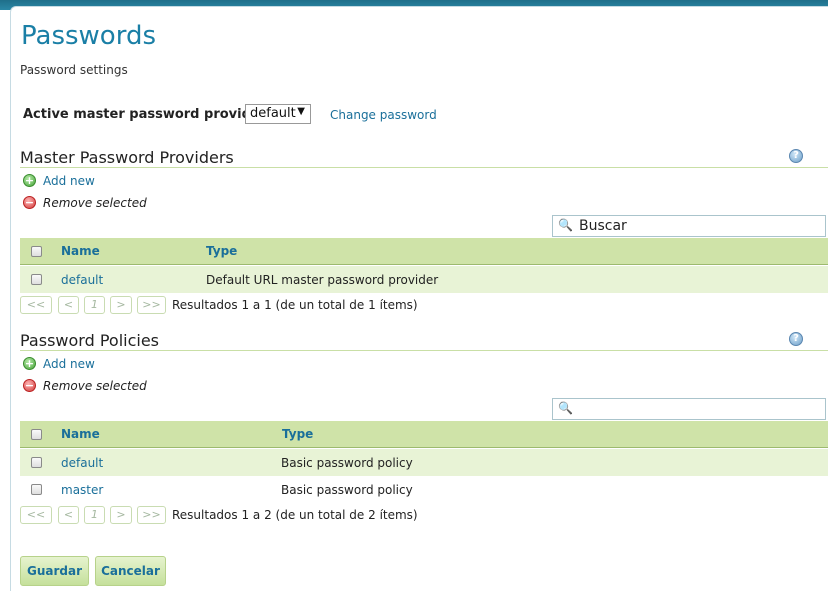 The image size is (828, 591). I want to click on master-provider-select: default ▼, so click(278, 114).